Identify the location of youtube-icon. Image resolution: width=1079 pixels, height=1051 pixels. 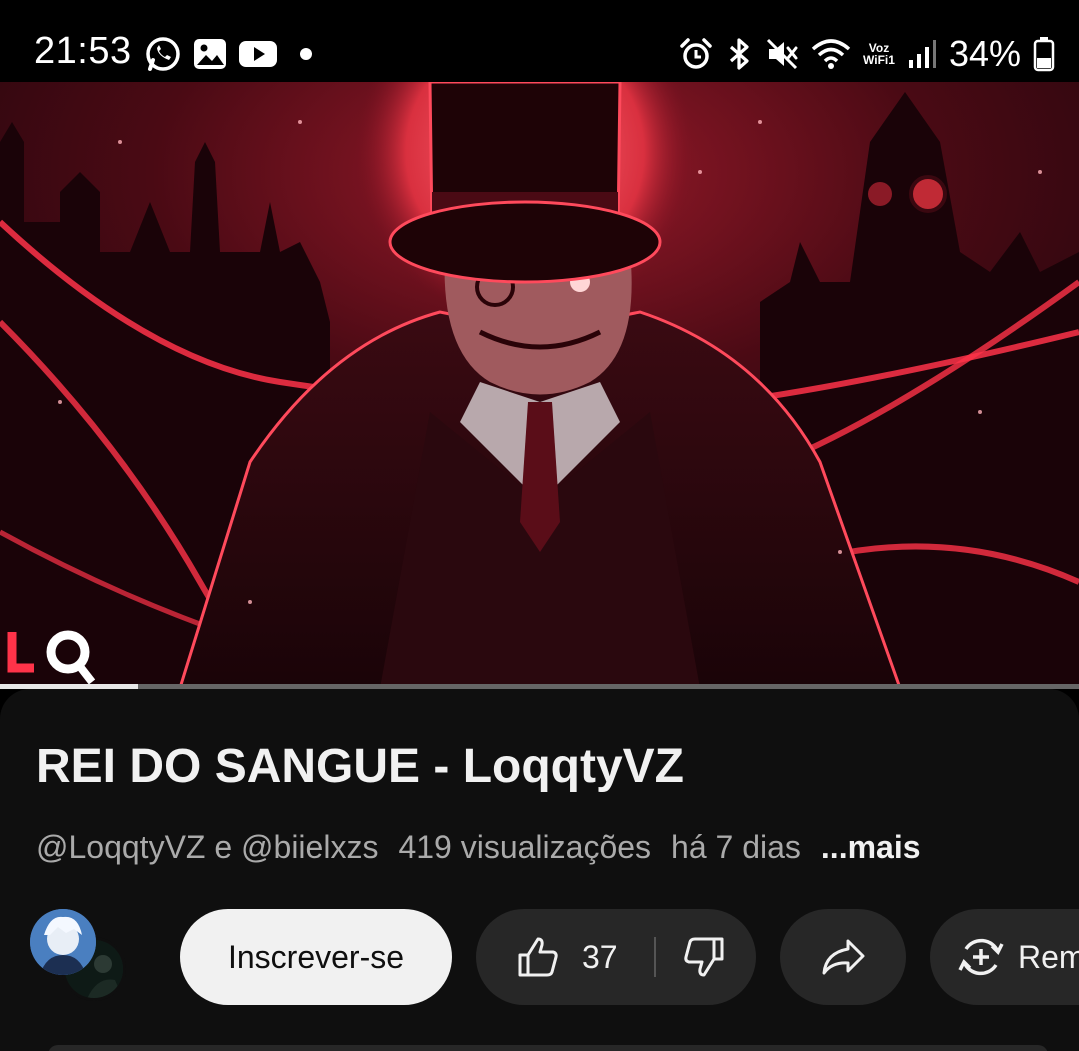
(258, 54).